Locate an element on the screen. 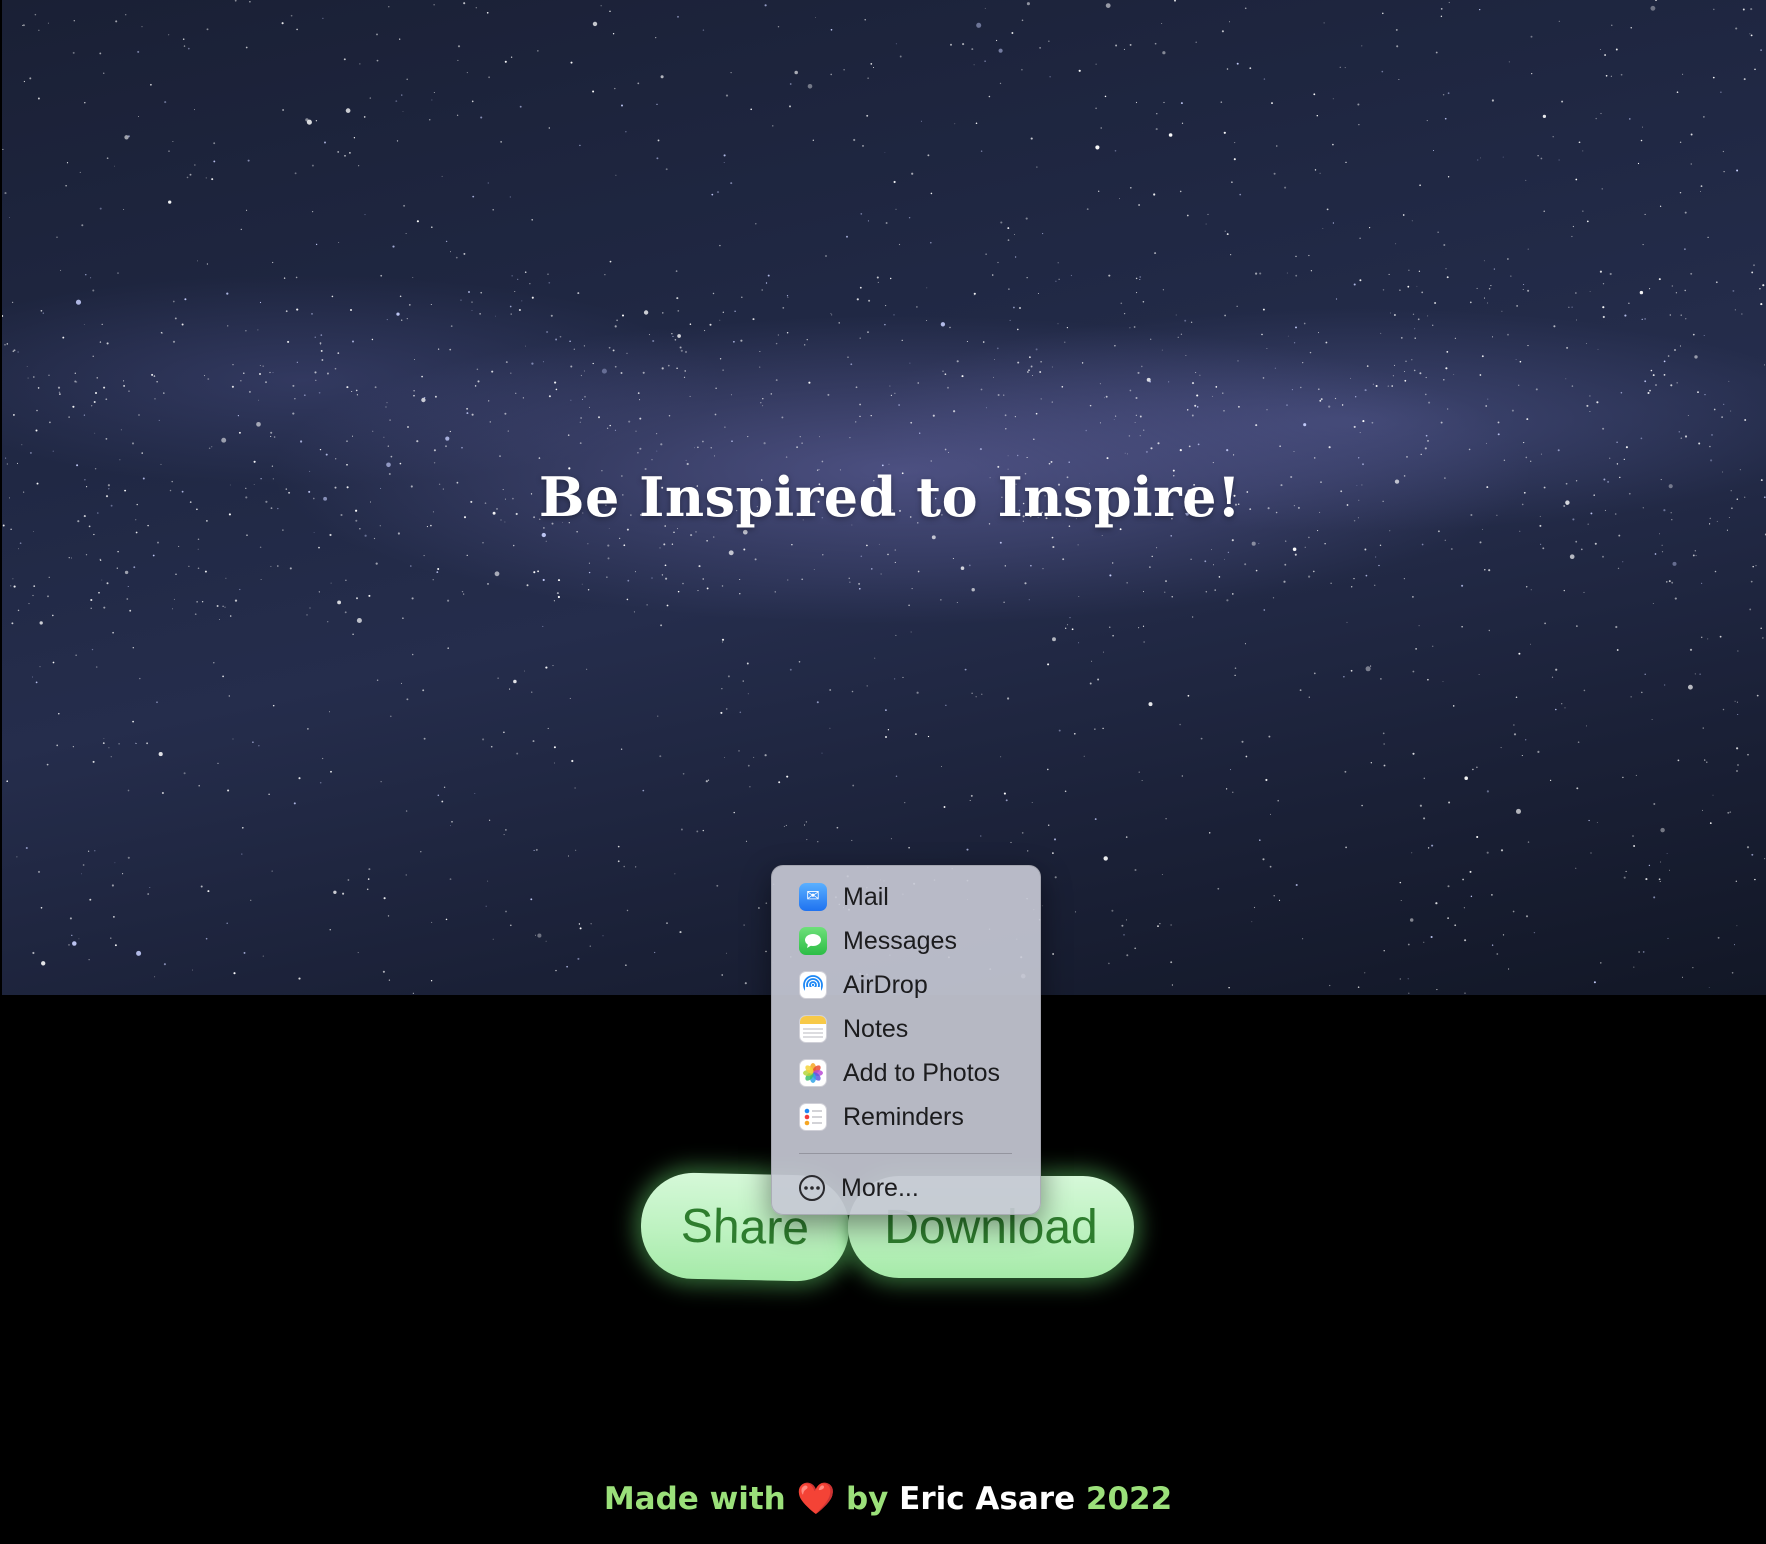  share-menu-item-airdrop: AirDrop is located at coordinates (906, 985).